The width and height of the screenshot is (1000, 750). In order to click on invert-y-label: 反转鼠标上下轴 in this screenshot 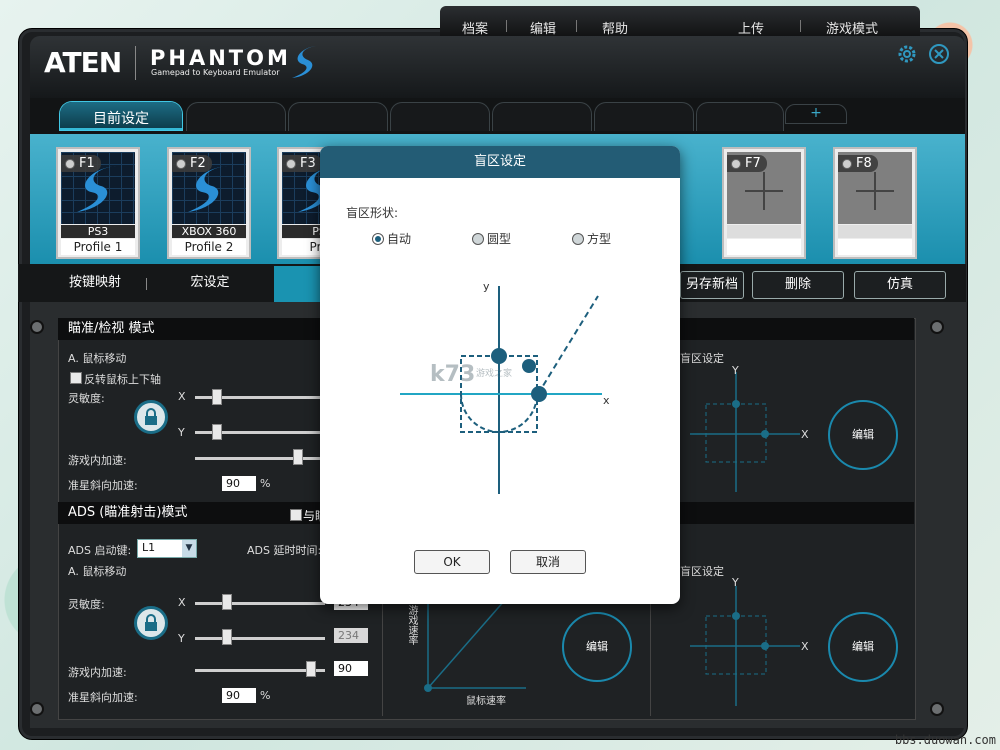, I will do `click(122, 379)`.